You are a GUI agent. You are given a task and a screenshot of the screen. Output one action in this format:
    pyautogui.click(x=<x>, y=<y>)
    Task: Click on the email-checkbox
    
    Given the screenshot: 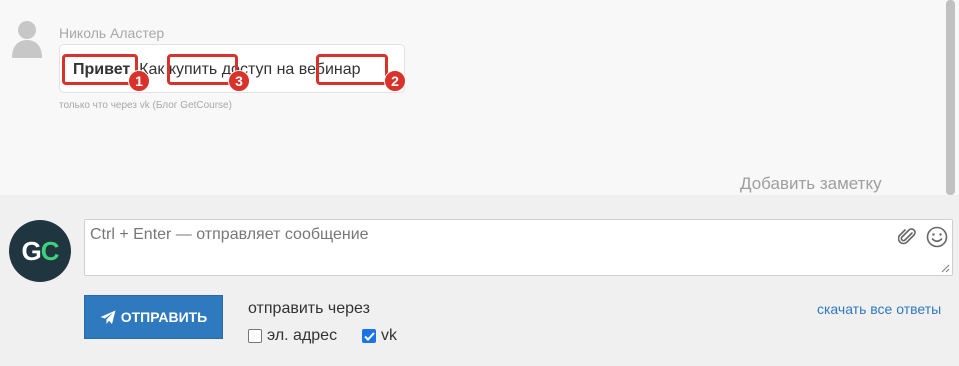 What is the action you would take?
    pyautogui.click(x=255, y=336)
    